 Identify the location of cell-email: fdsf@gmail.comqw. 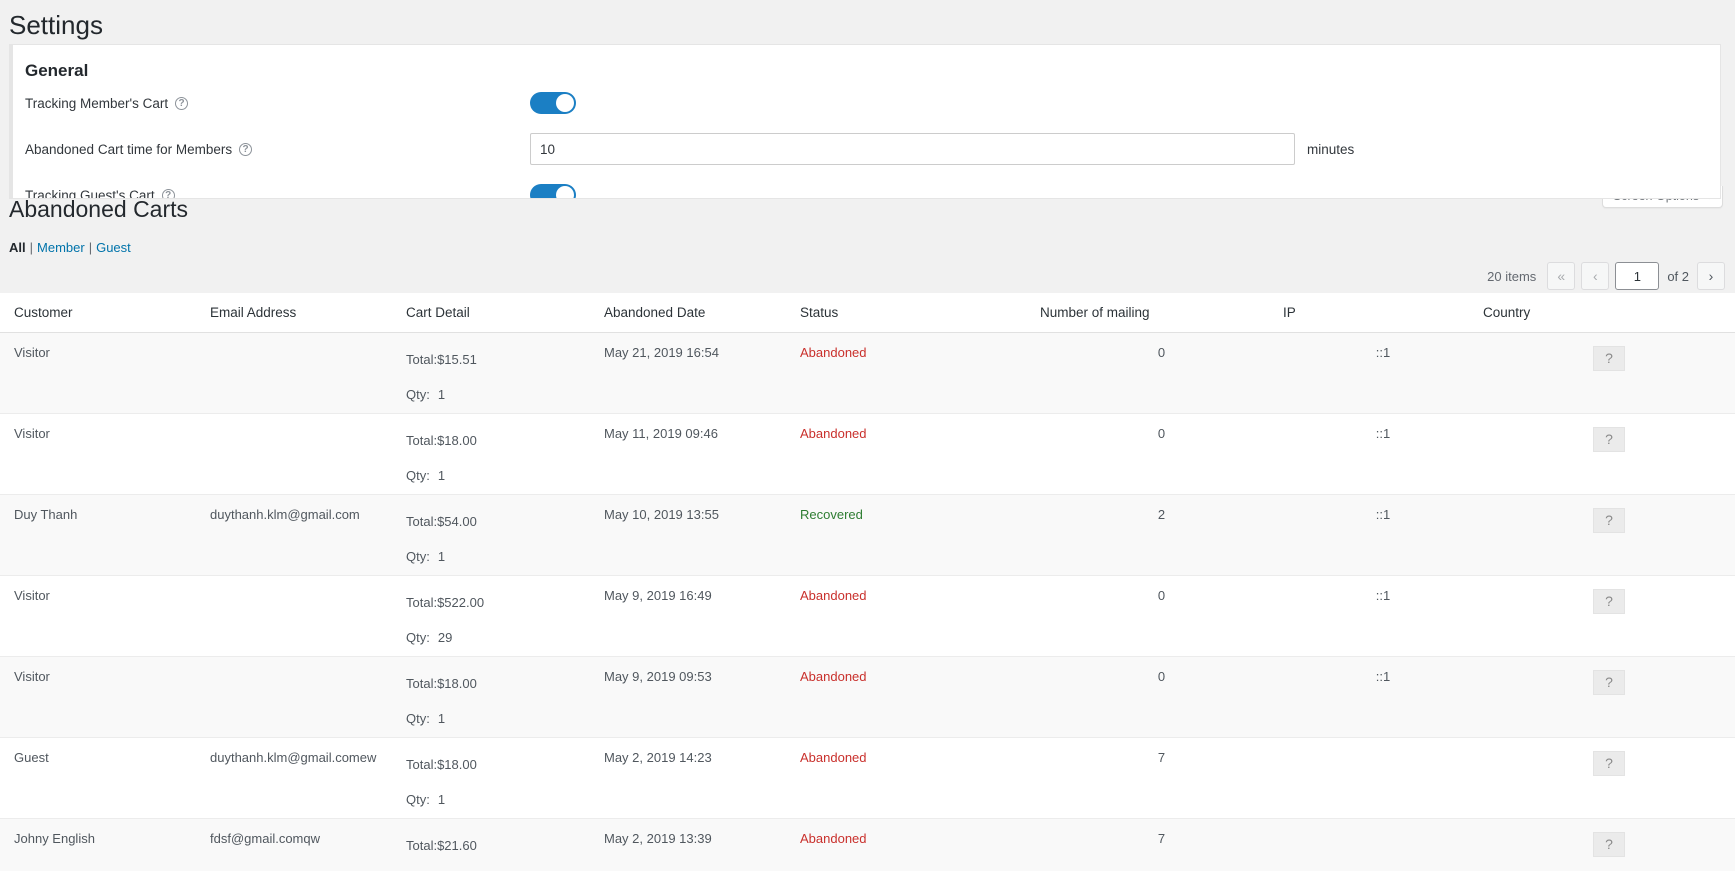
(308, 844).